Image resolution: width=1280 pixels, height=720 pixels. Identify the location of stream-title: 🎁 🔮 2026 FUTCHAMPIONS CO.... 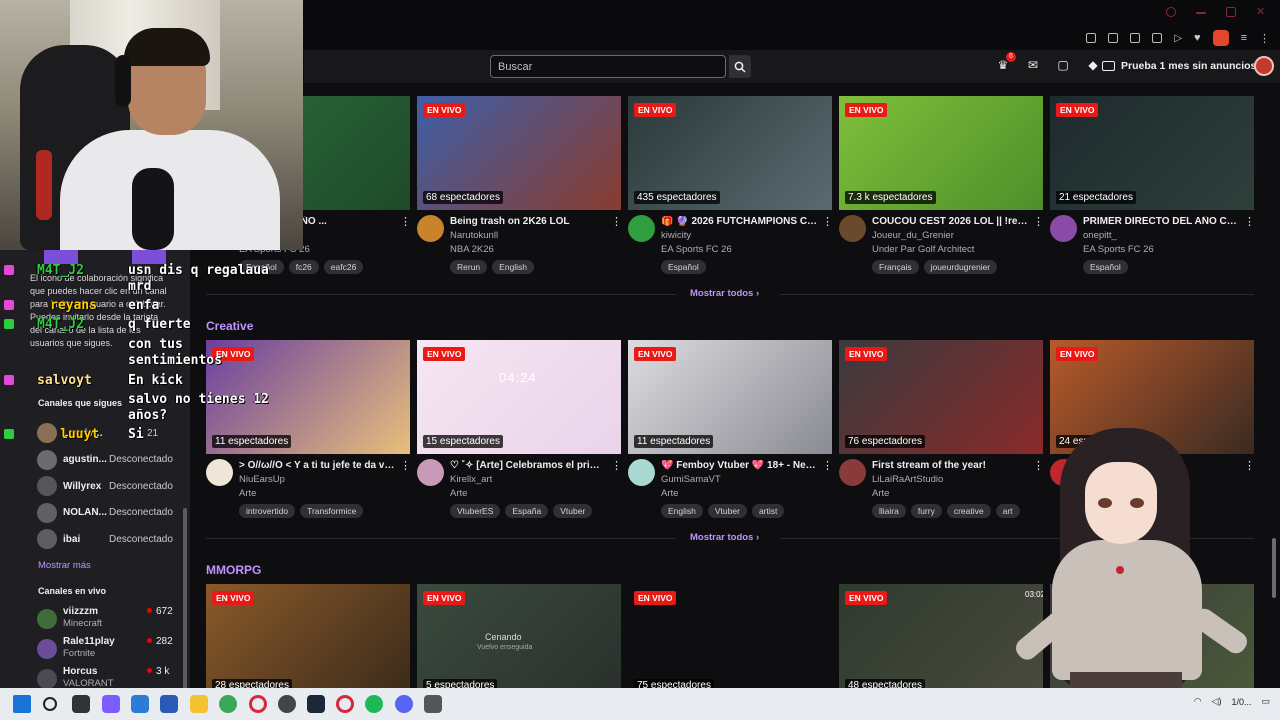
(740, 221).